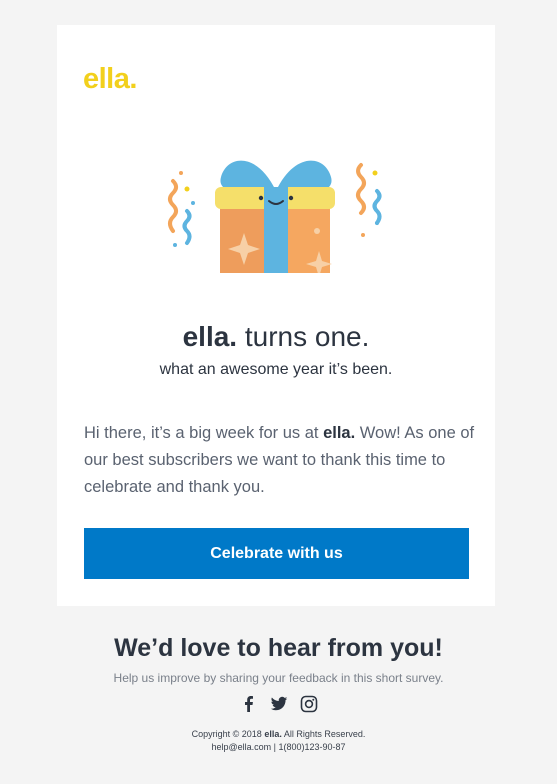 The image size is (557, 784). What do you see at coordinates (276, 369) in the screenshot?
I see `subheadline: what an awesome year it’s been.` at bounding box center [276, 369].